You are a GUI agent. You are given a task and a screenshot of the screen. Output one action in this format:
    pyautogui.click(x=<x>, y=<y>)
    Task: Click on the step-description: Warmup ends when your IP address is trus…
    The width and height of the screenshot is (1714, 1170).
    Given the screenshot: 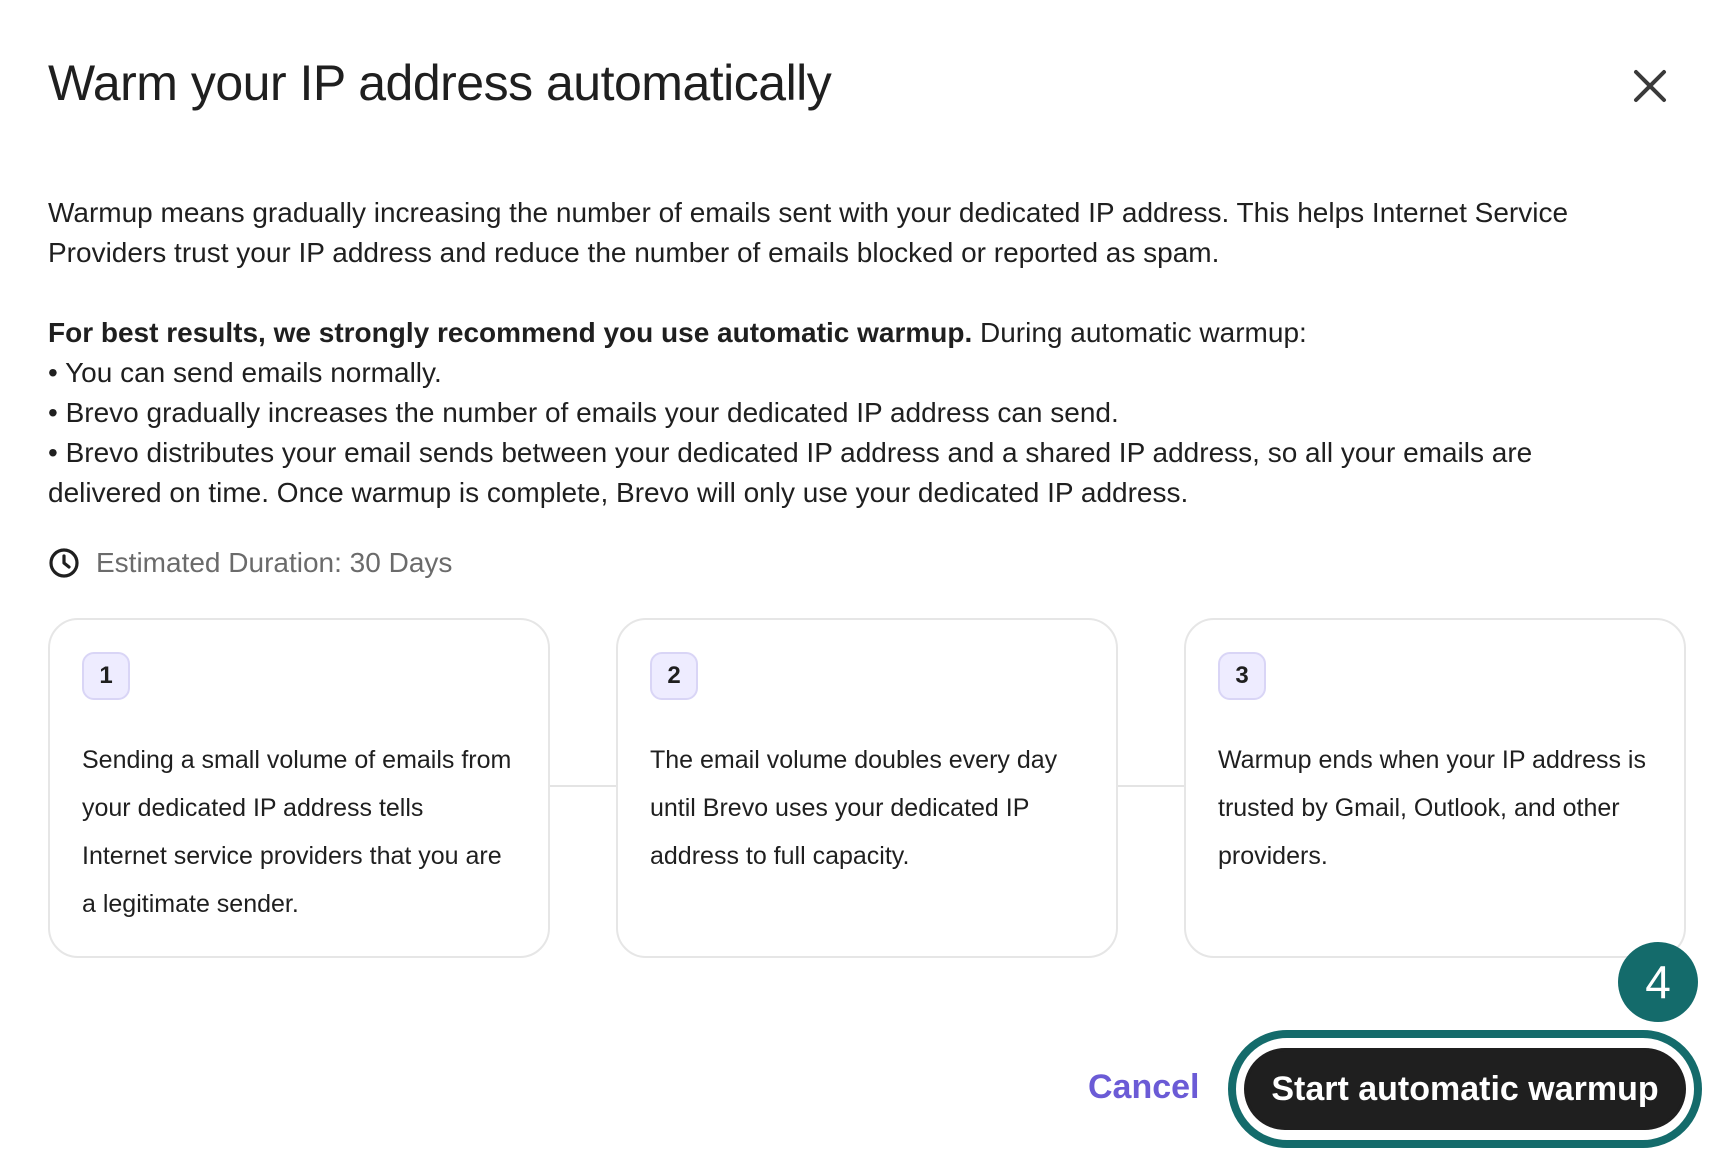 What is the action you would take?
    pyautogui.click(x=1432, y=808)
    